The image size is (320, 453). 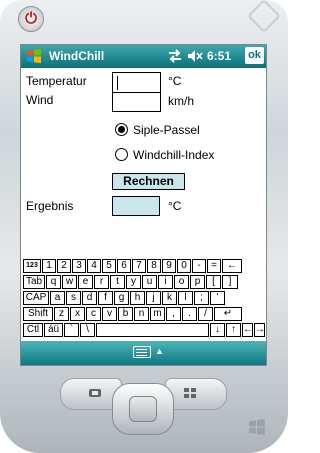 I want to click on key-9: 9, so click(x=169, y=266).